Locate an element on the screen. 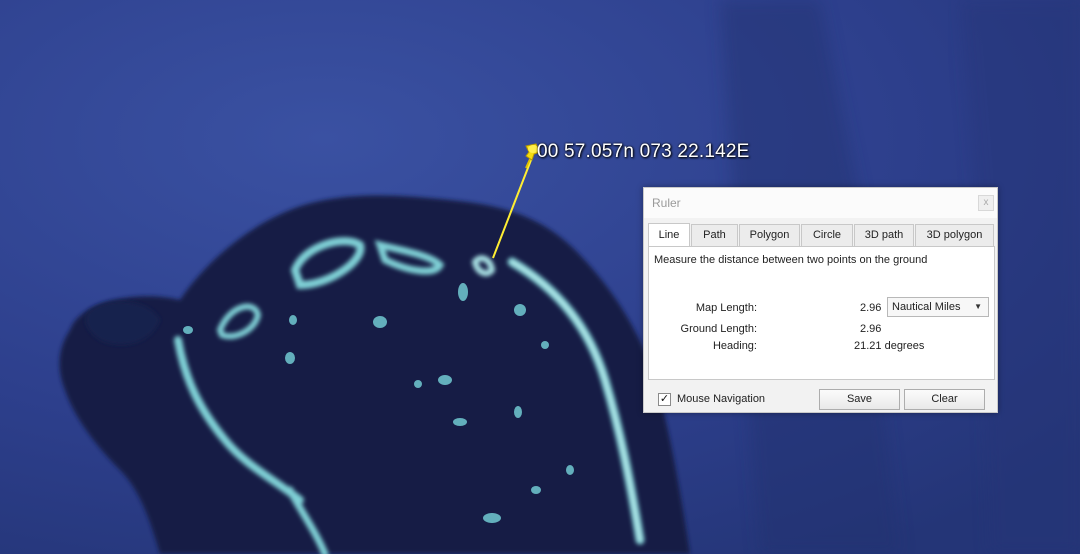  close-button: x is located at coordinates (986, 203).